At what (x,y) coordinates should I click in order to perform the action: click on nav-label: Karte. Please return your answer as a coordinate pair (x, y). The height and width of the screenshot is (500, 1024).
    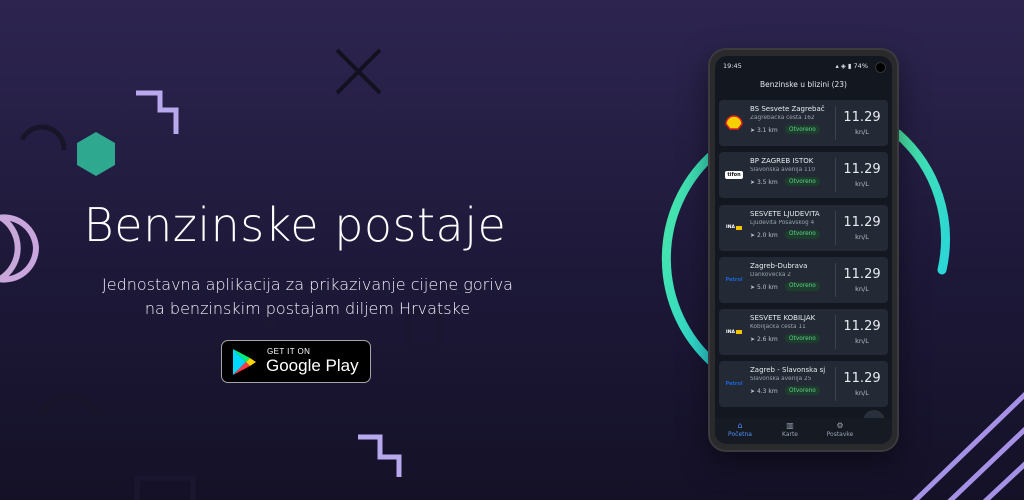
    Looking at the image, I should click on (790, 434).